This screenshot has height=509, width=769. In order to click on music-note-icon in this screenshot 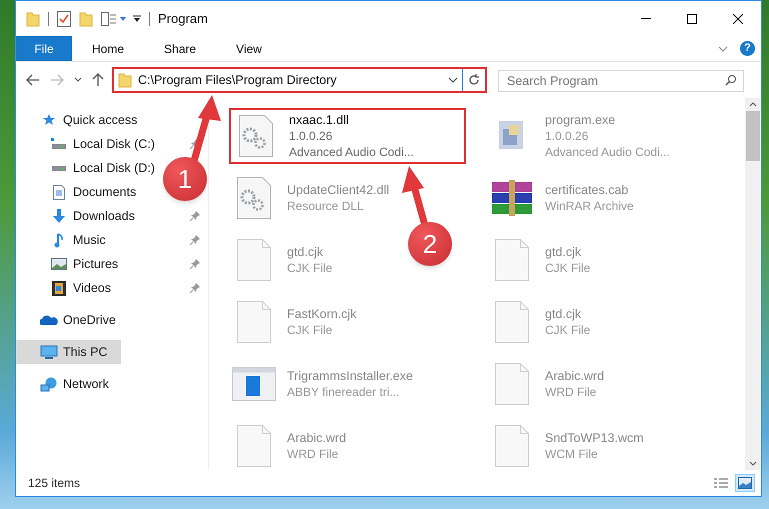, I will do `click(59, 240)`.